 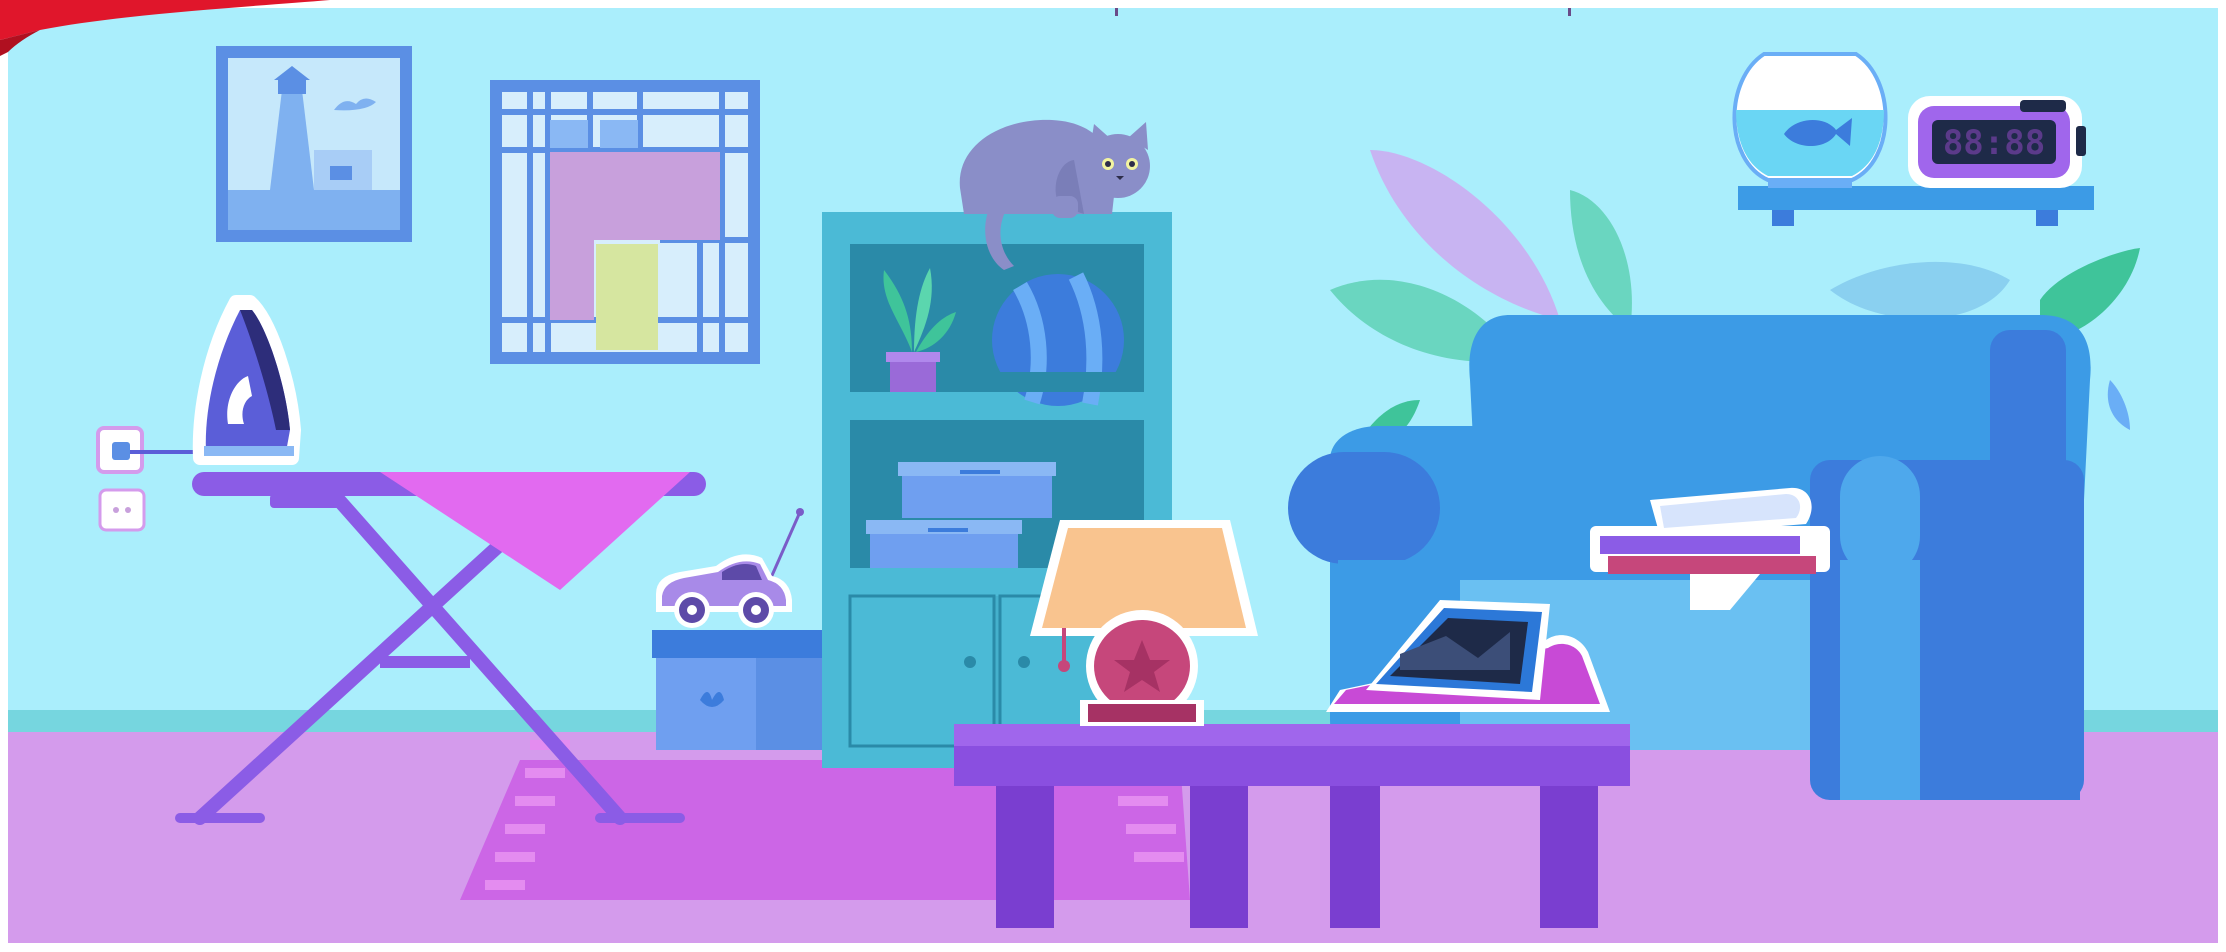 What do you see at coordinates (740, 690) in the screenshot?
I see `toy-box` at bounding box center [740, 690].